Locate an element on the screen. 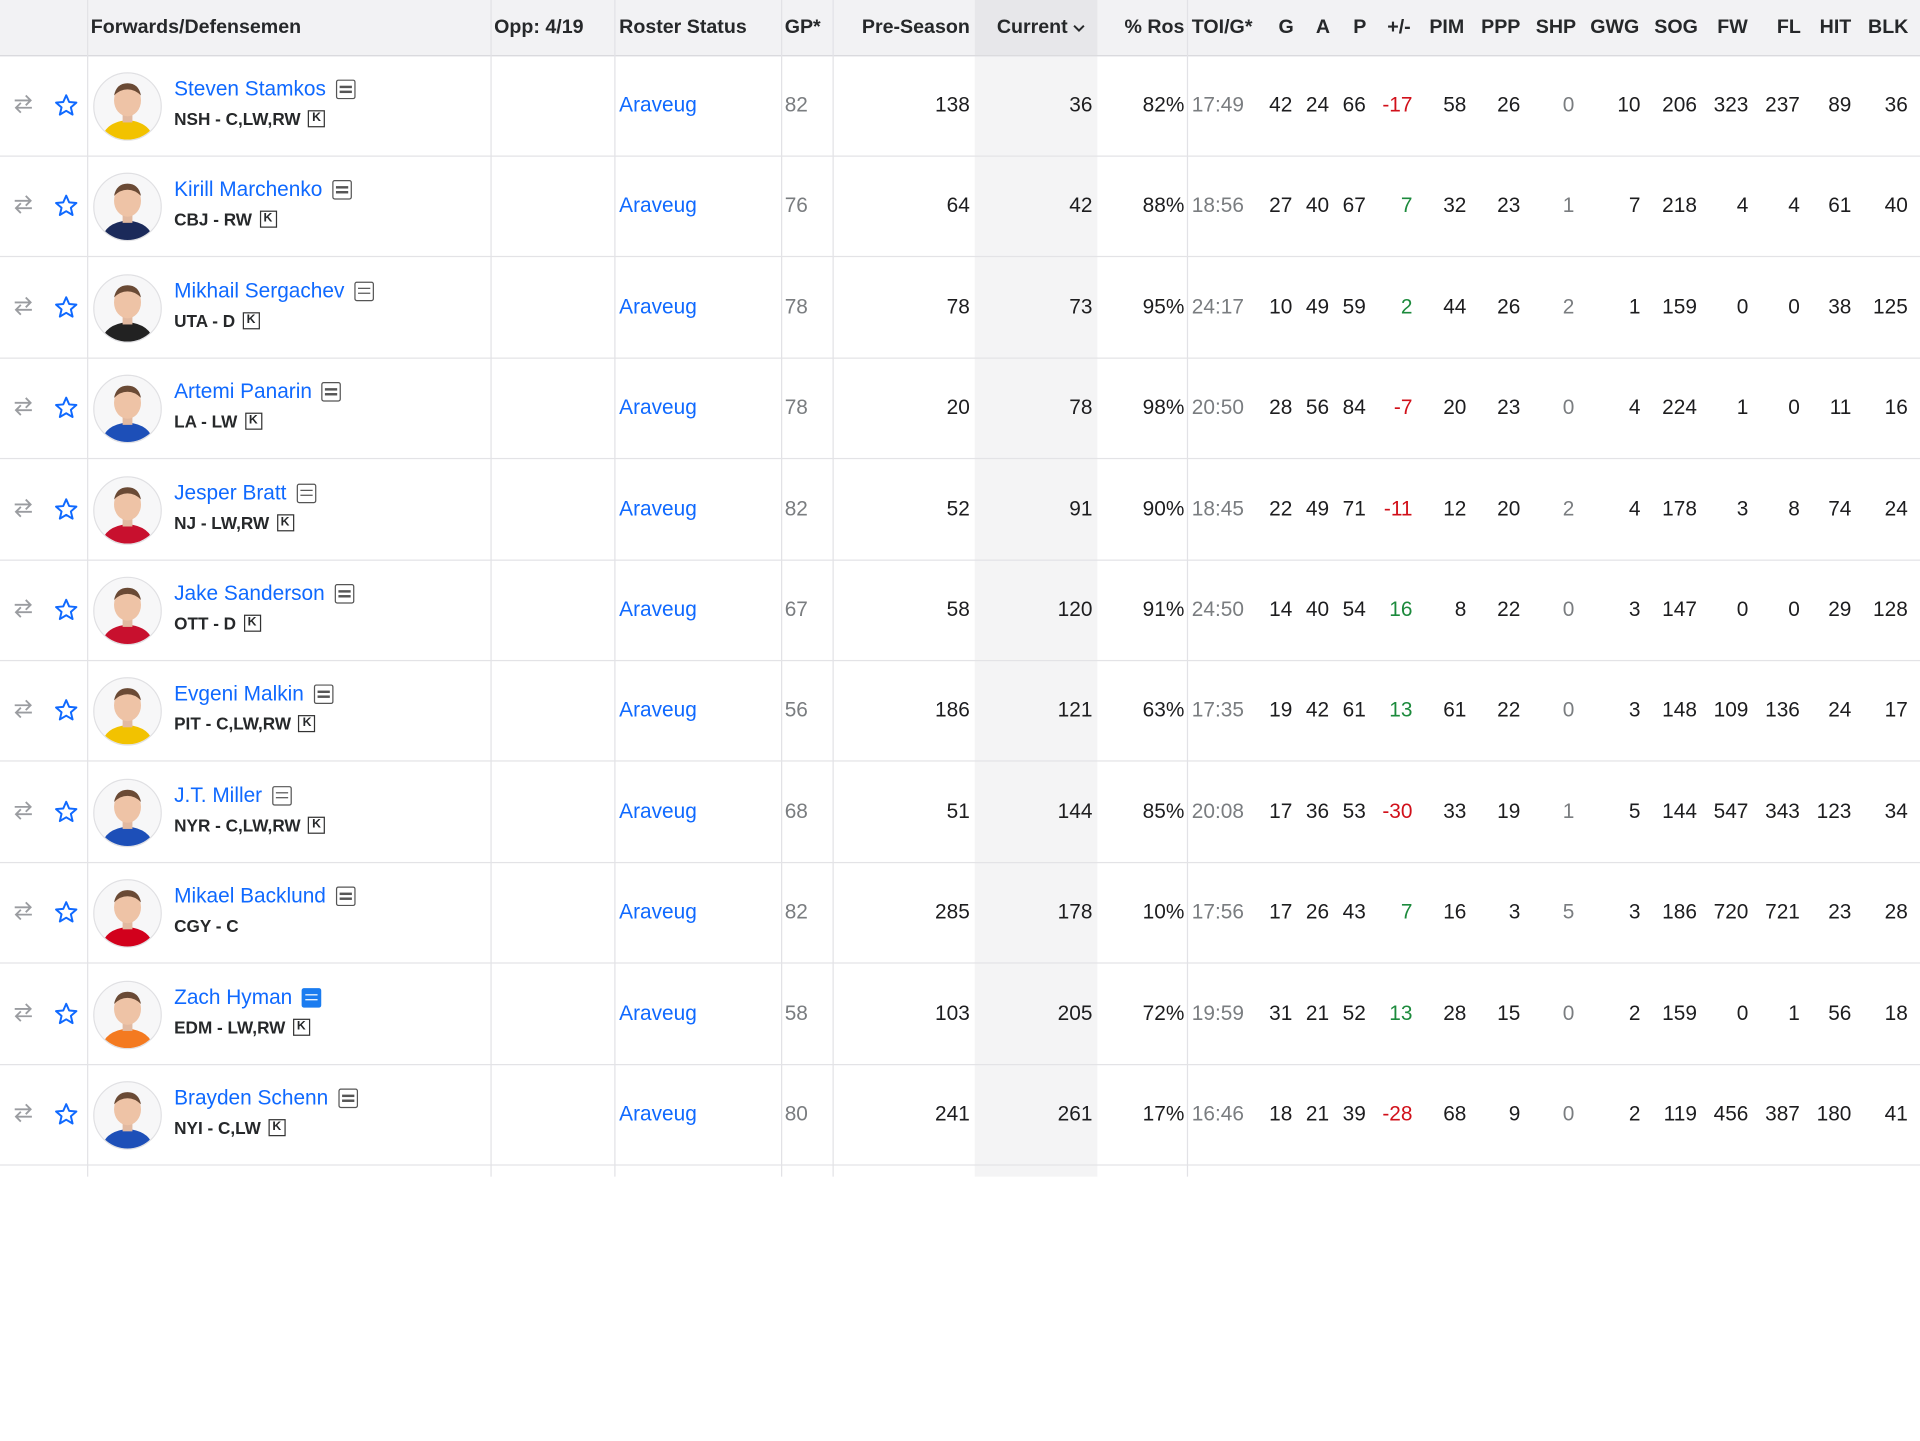 This screenshot has width=1920, height=1441. pim-cell: 33 is located at coordinates (1455, 811).